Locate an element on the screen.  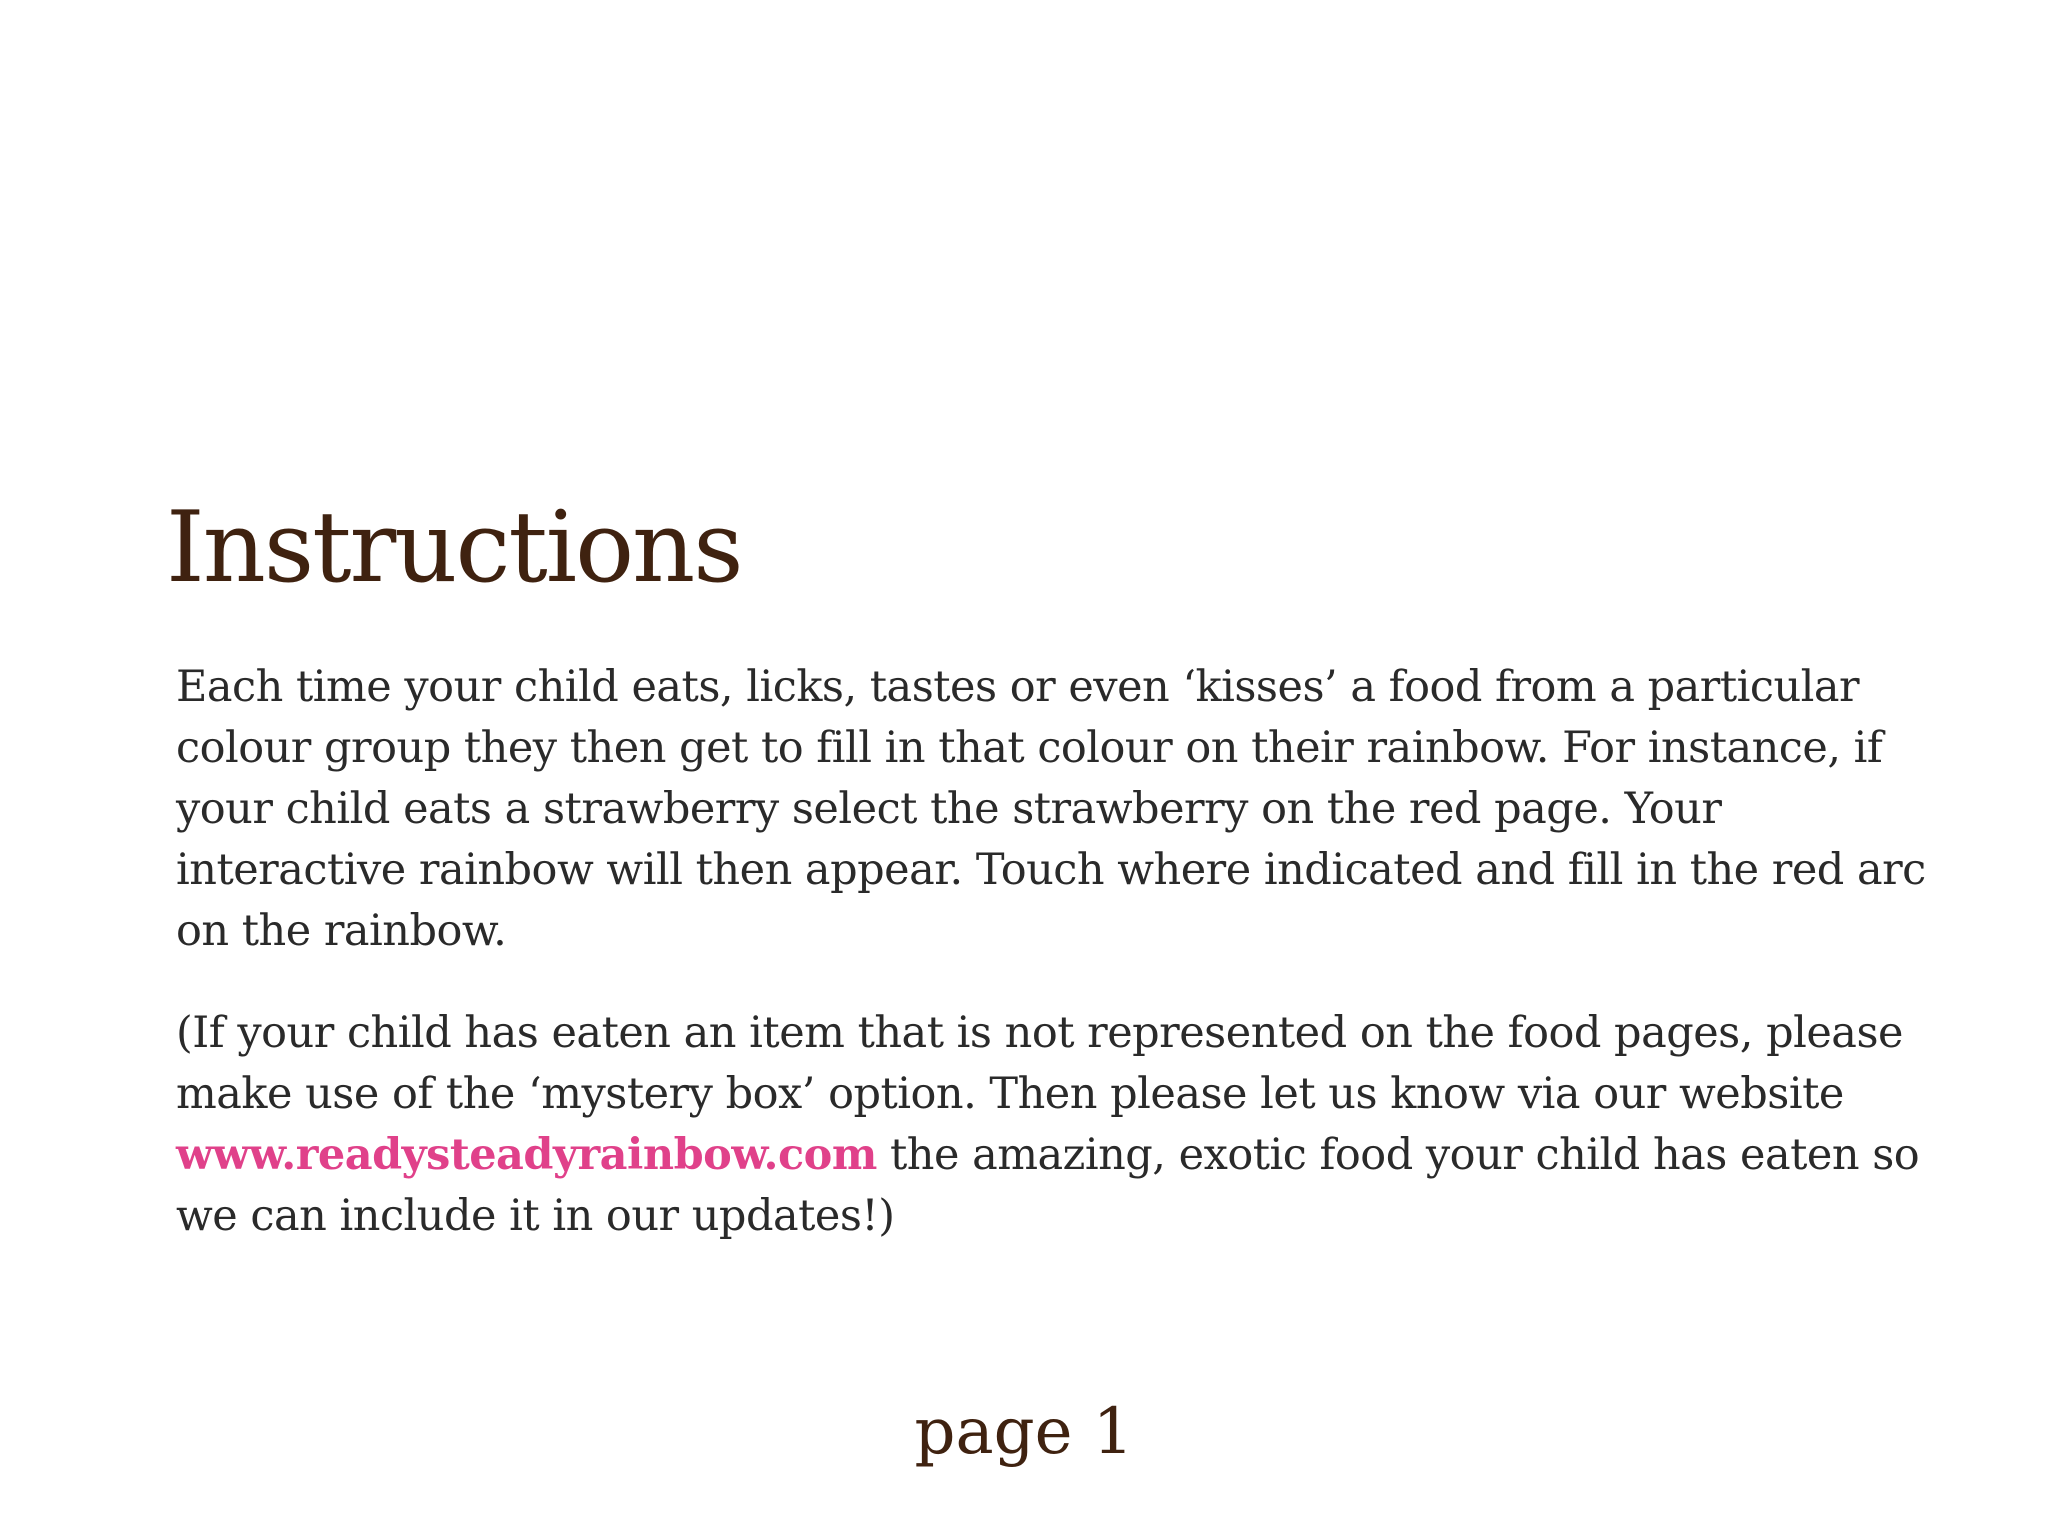
page-title: Instructions is located at coordinates (454, 548).